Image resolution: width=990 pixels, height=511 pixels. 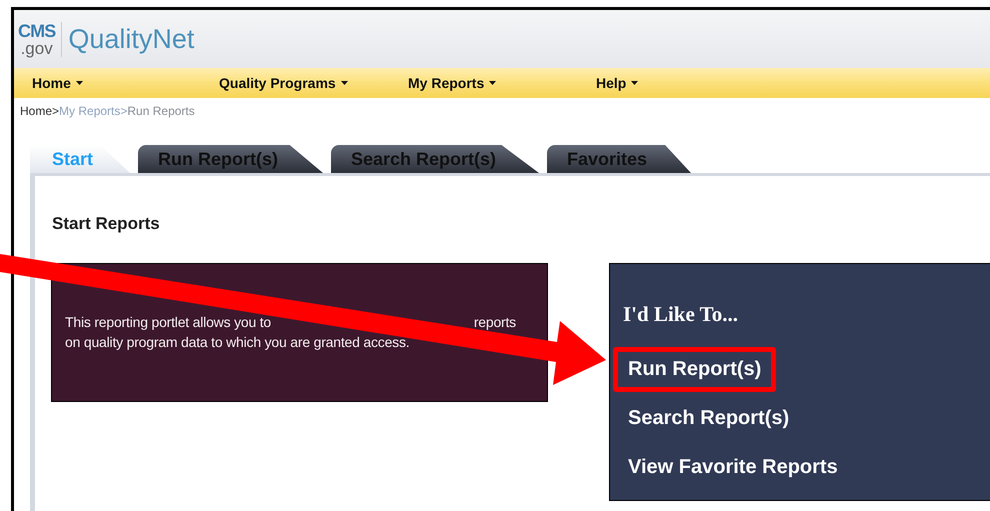 What do you see at coordinates (495, 322) in the screenshot?
I see `description-text: reports` at bounding box center [495, 322].